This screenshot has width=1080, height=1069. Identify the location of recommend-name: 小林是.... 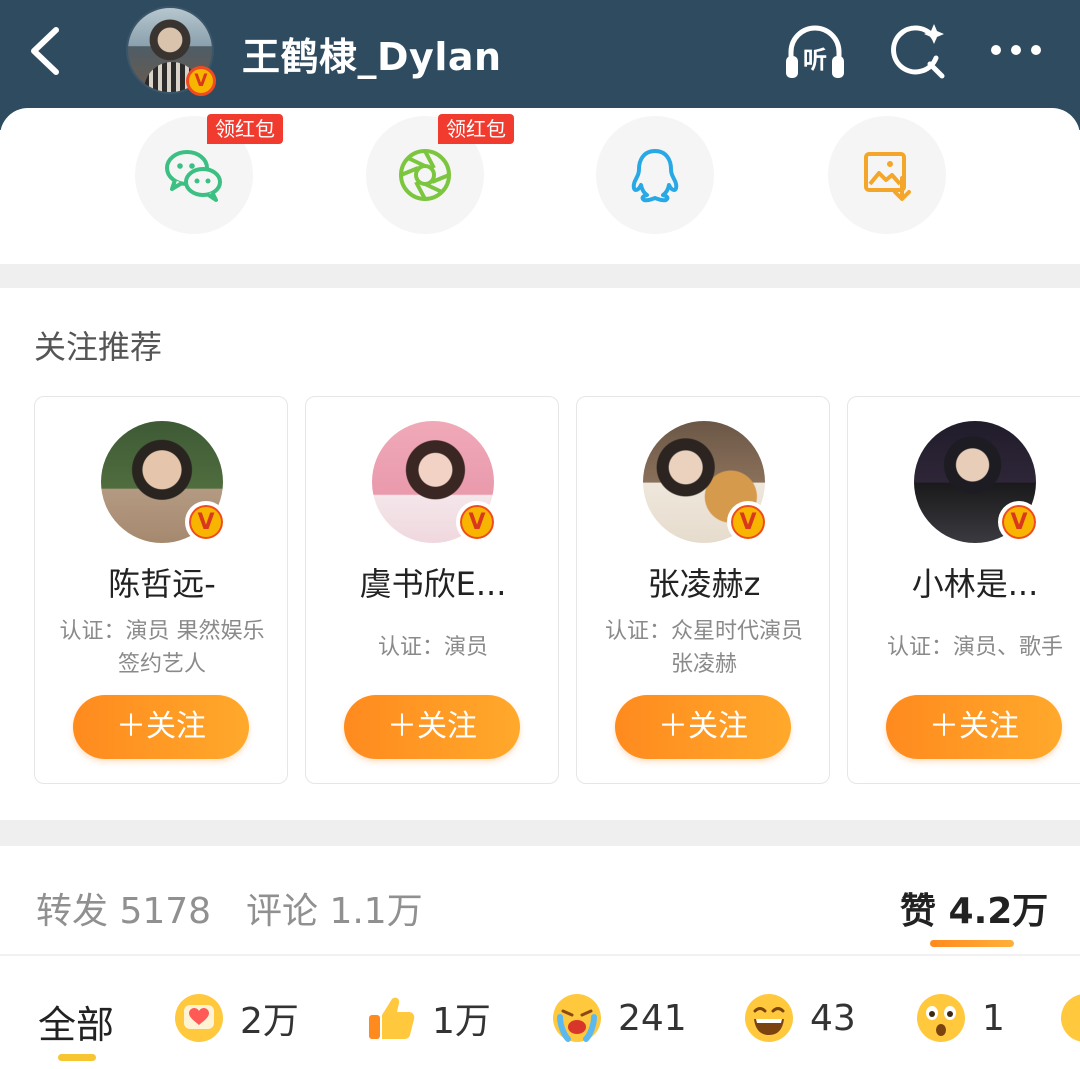
(964, 582).